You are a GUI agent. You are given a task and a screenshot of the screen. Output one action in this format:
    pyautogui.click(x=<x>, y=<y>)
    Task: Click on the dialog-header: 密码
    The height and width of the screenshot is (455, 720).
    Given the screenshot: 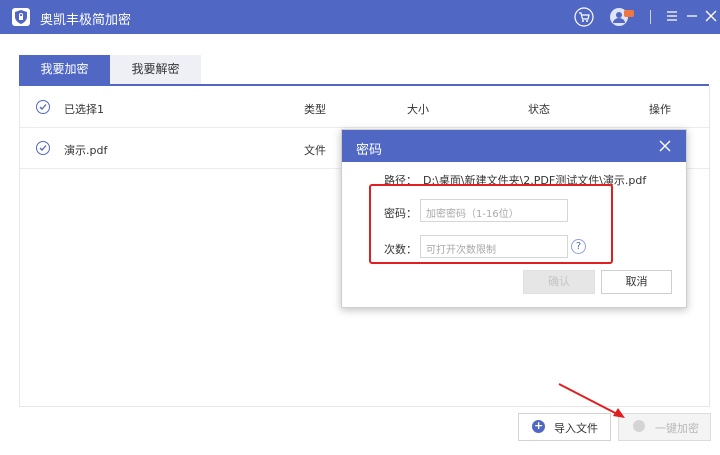 What is the action you would take?
    pyautogui.click(x=514, y=146)
    